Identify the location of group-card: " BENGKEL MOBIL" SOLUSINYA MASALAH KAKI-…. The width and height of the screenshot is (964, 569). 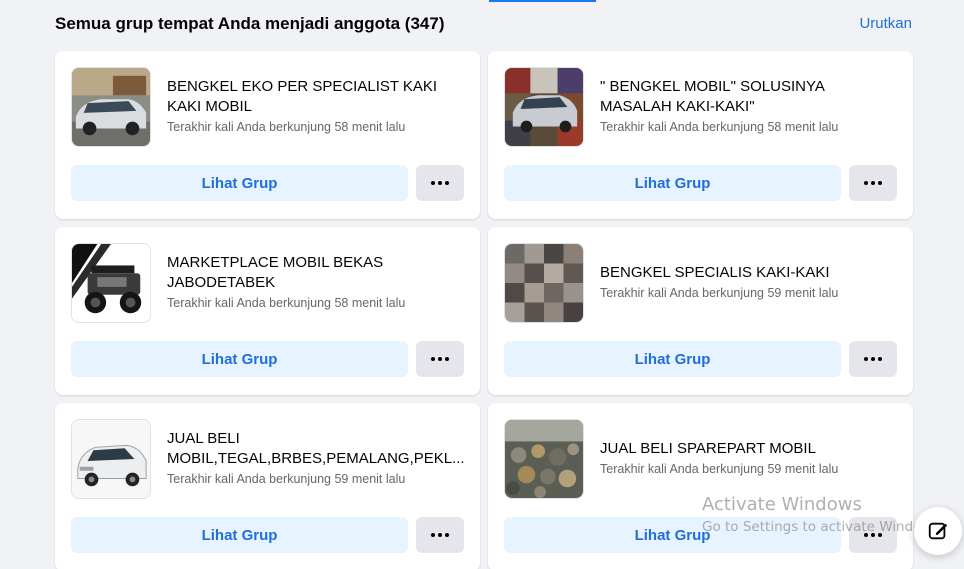
(700, 135).